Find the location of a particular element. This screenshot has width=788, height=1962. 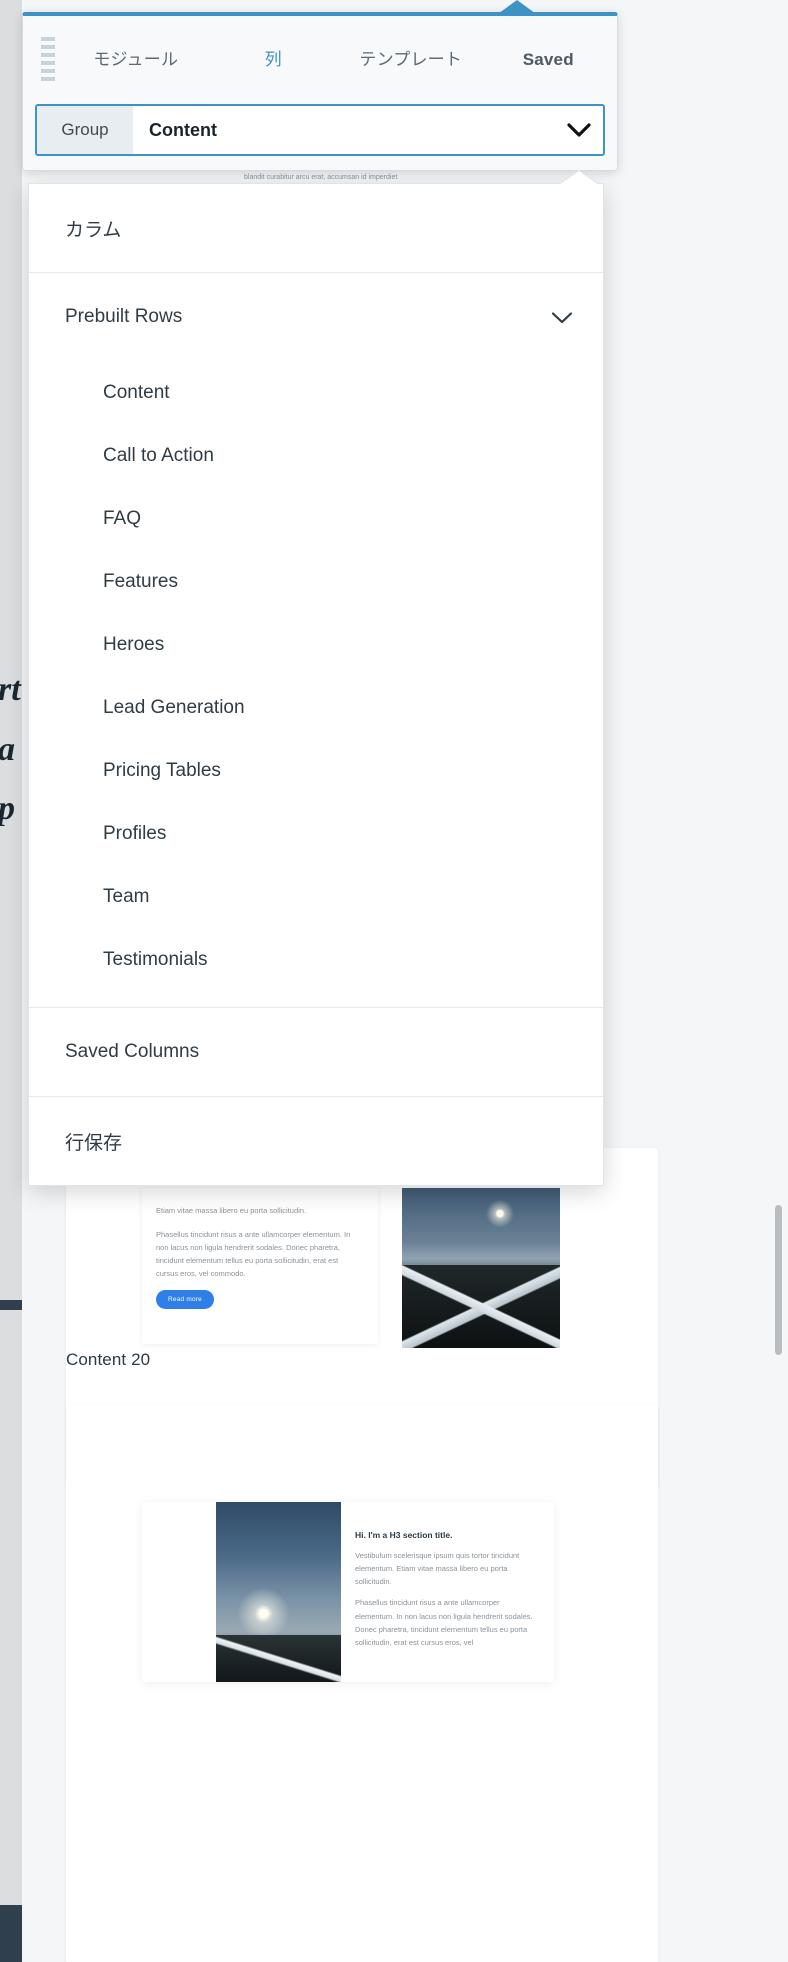

tab-saved: Saved is located at coordinates (549, 60).